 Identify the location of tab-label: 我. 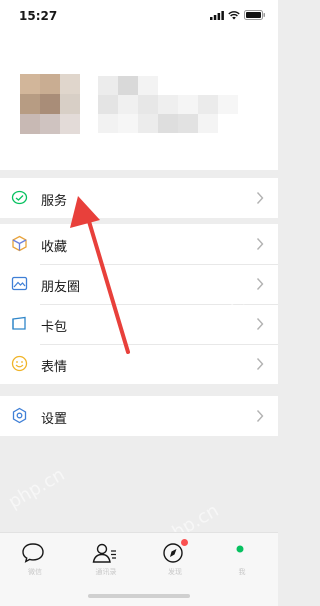
(242, 572).